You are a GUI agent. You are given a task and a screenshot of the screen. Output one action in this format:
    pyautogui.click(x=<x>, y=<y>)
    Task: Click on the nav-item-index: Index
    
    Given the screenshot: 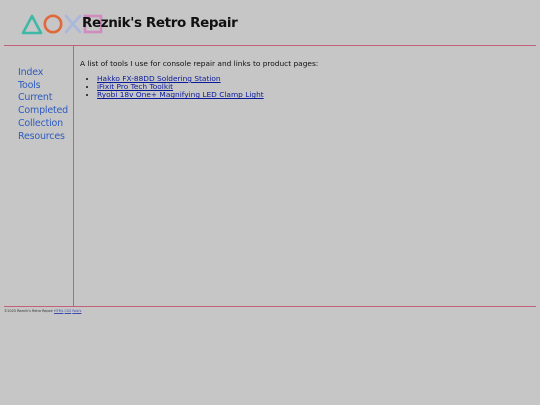 What is the action you would take?
    pyautogui.click(x=43, y=73)
    